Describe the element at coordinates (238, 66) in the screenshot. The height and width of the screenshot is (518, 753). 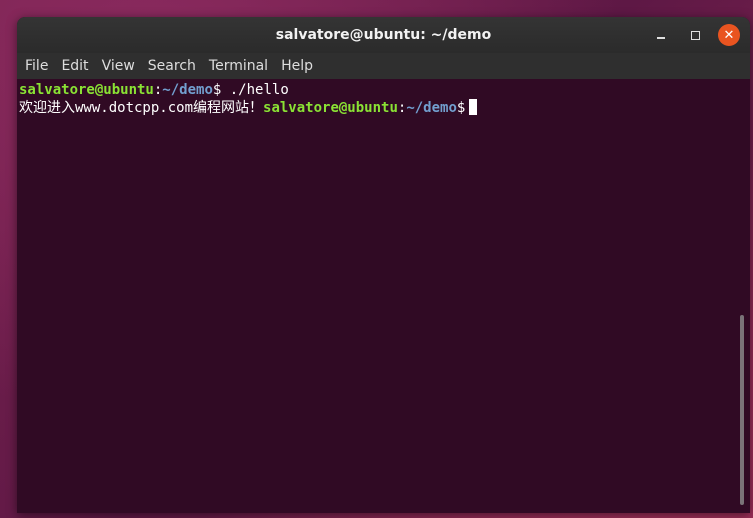
I see `menu-terminal: Terminal` at that location.